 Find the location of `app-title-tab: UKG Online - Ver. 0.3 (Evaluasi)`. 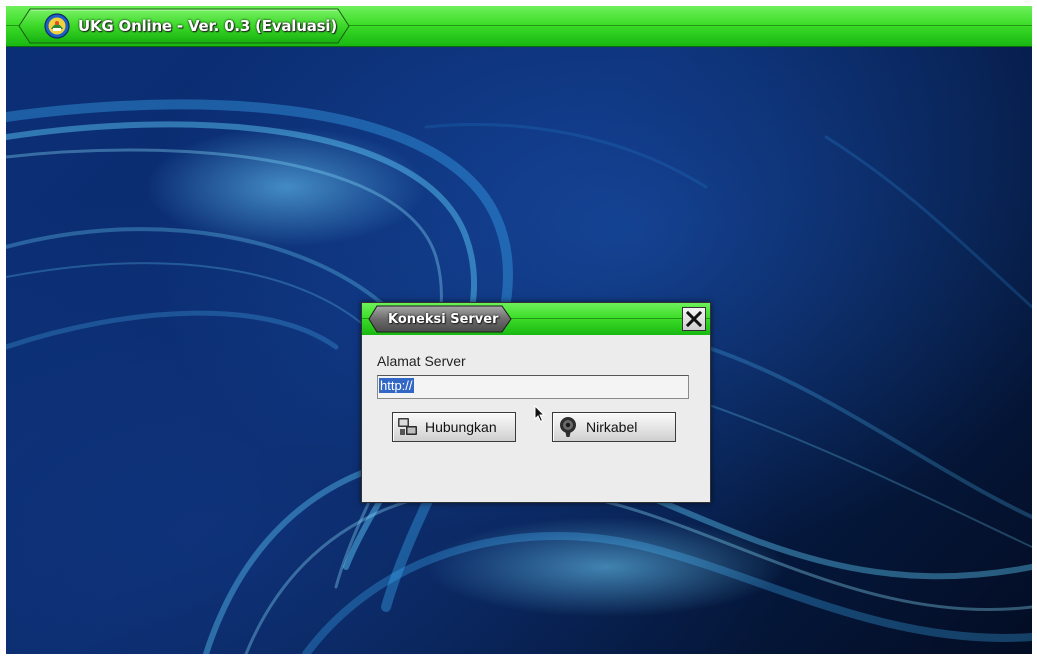

app-title-tab: UKG Online - Ver. 0.3 (Evaluasi) is located at coordinates (183, 26).